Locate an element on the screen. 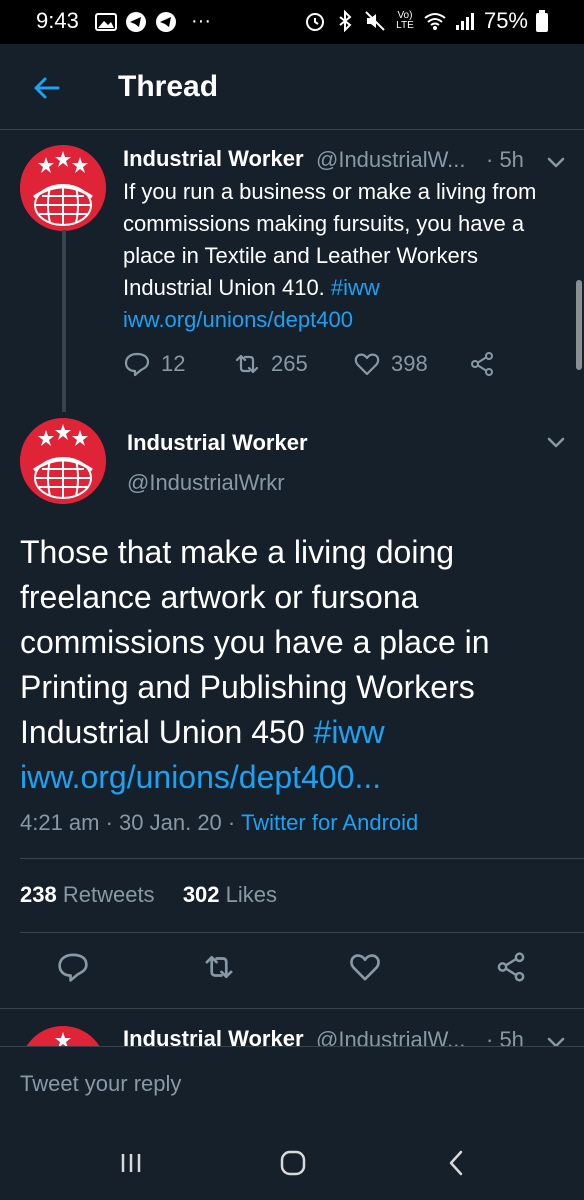 The image size is (584, 1200). likes-label: Likes is located at coordinates (251, 894).